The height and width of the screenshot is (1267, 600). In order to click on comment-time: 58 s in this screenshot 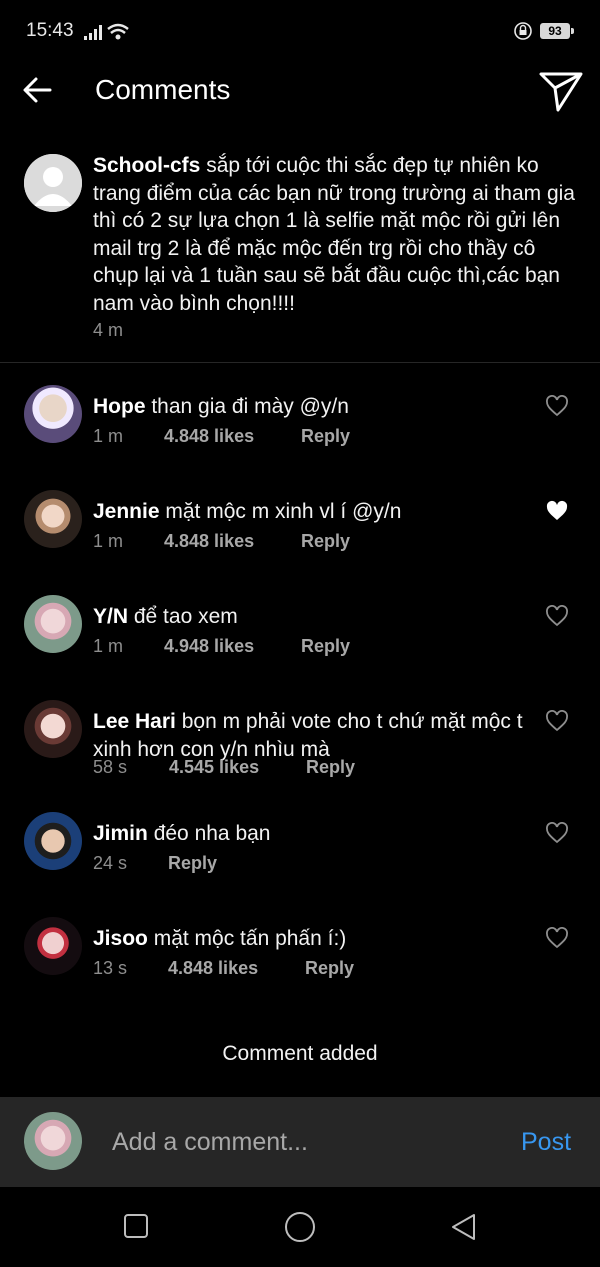, I will do `click(110, 767)`.